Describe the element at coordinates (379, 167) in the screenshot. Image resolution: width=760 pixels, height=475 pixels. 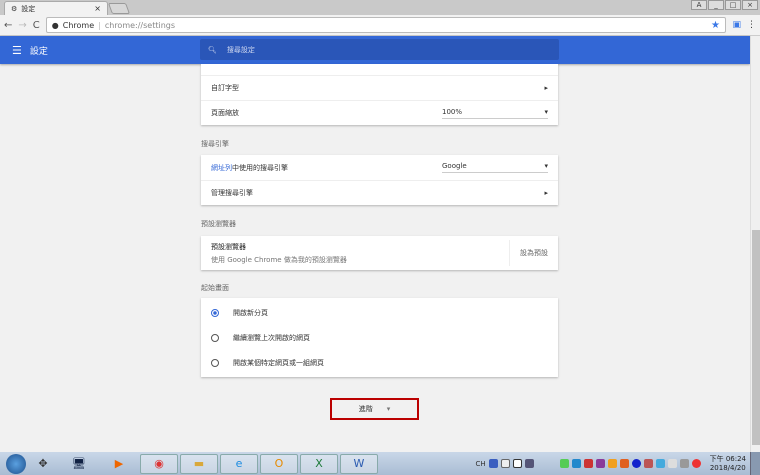
I see `address-bar-engine-row: 網址列中使用的搜尋引擎 Google ▾` at that location.